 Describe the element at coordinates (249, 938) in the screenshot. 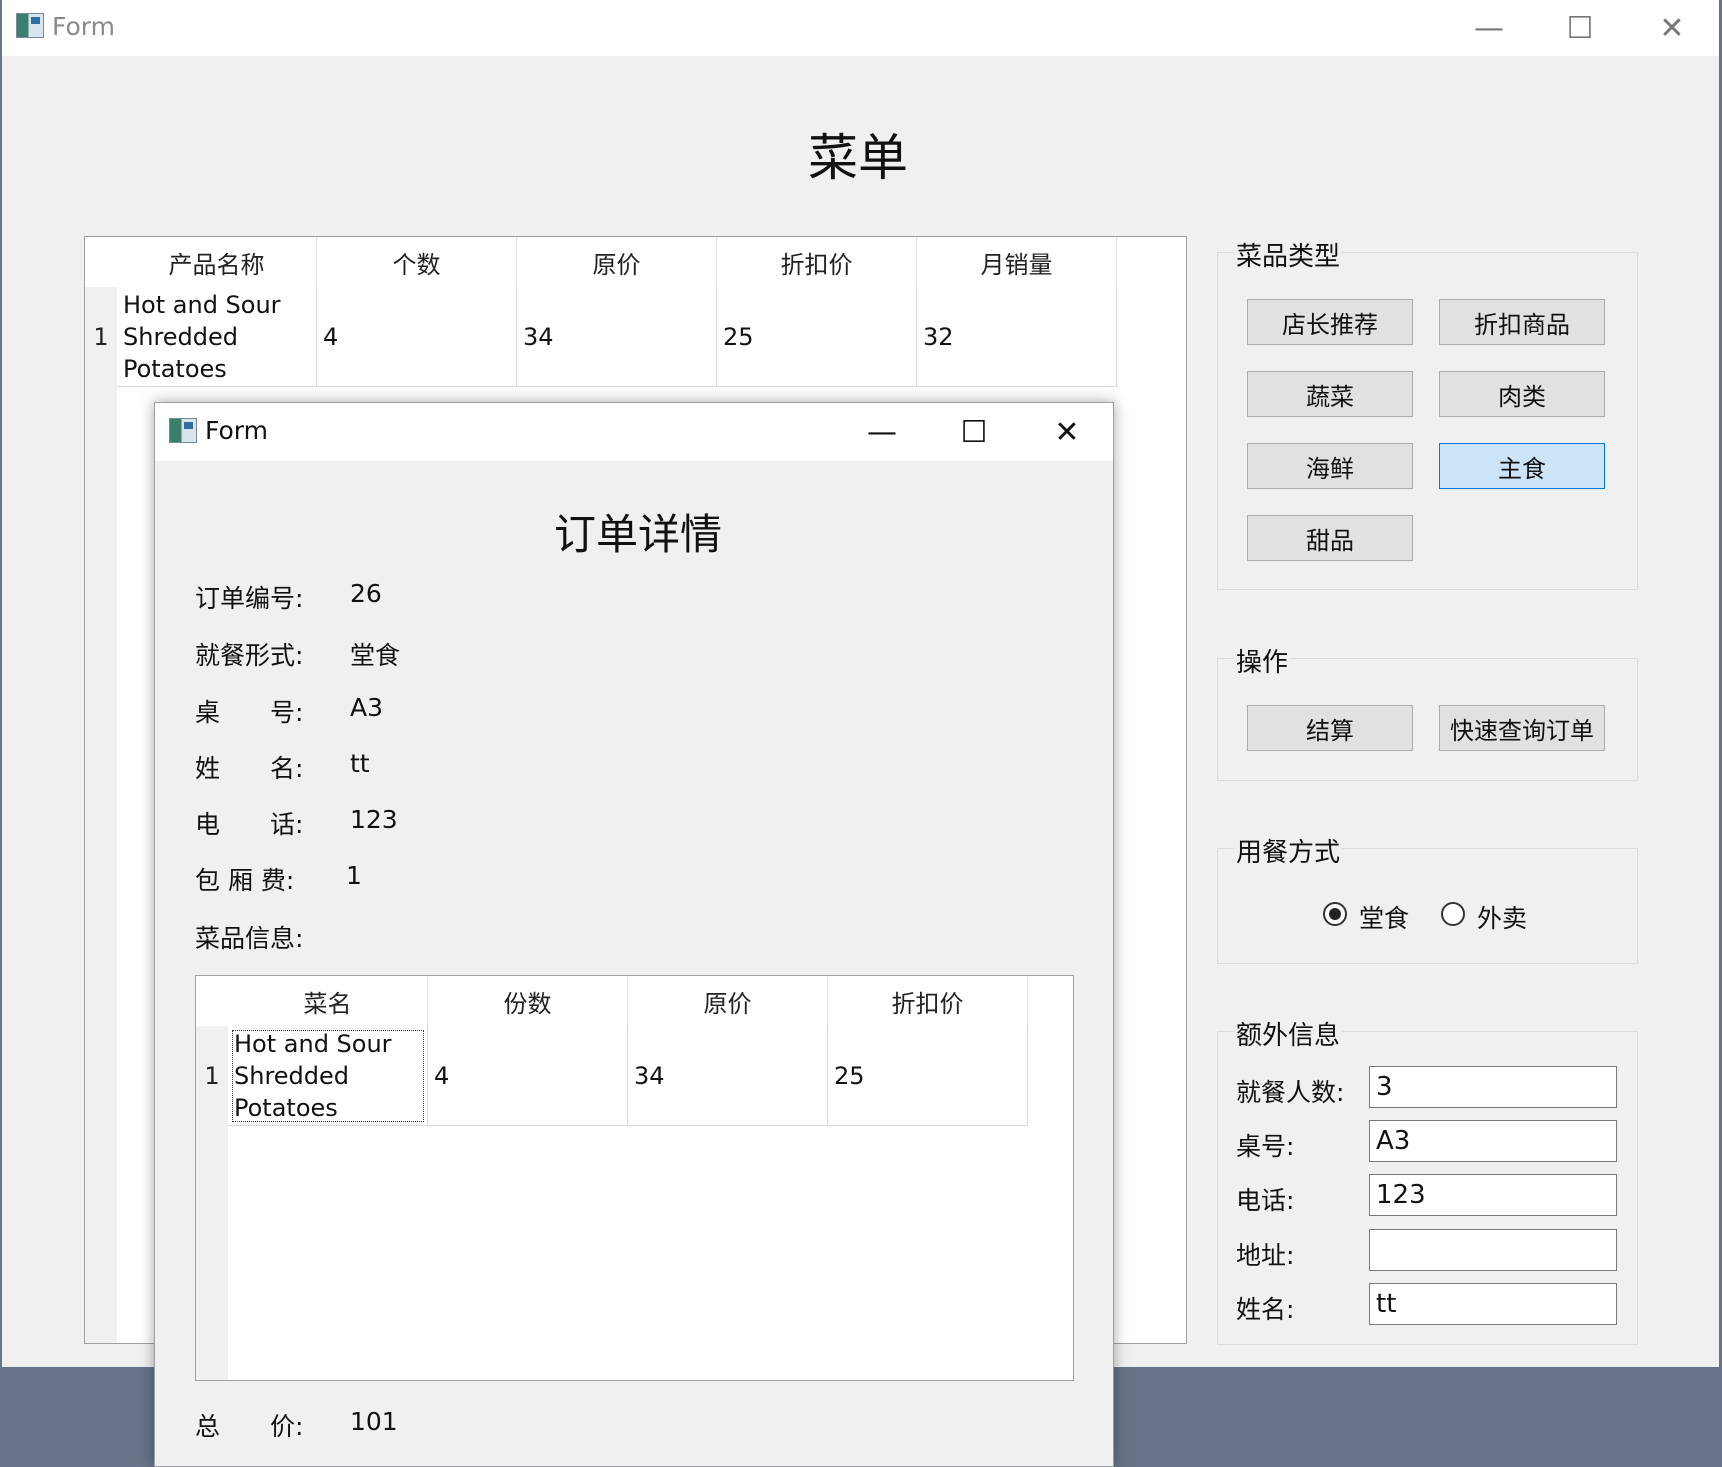

I see `dish-info-label: 菜品信息:` at that location.